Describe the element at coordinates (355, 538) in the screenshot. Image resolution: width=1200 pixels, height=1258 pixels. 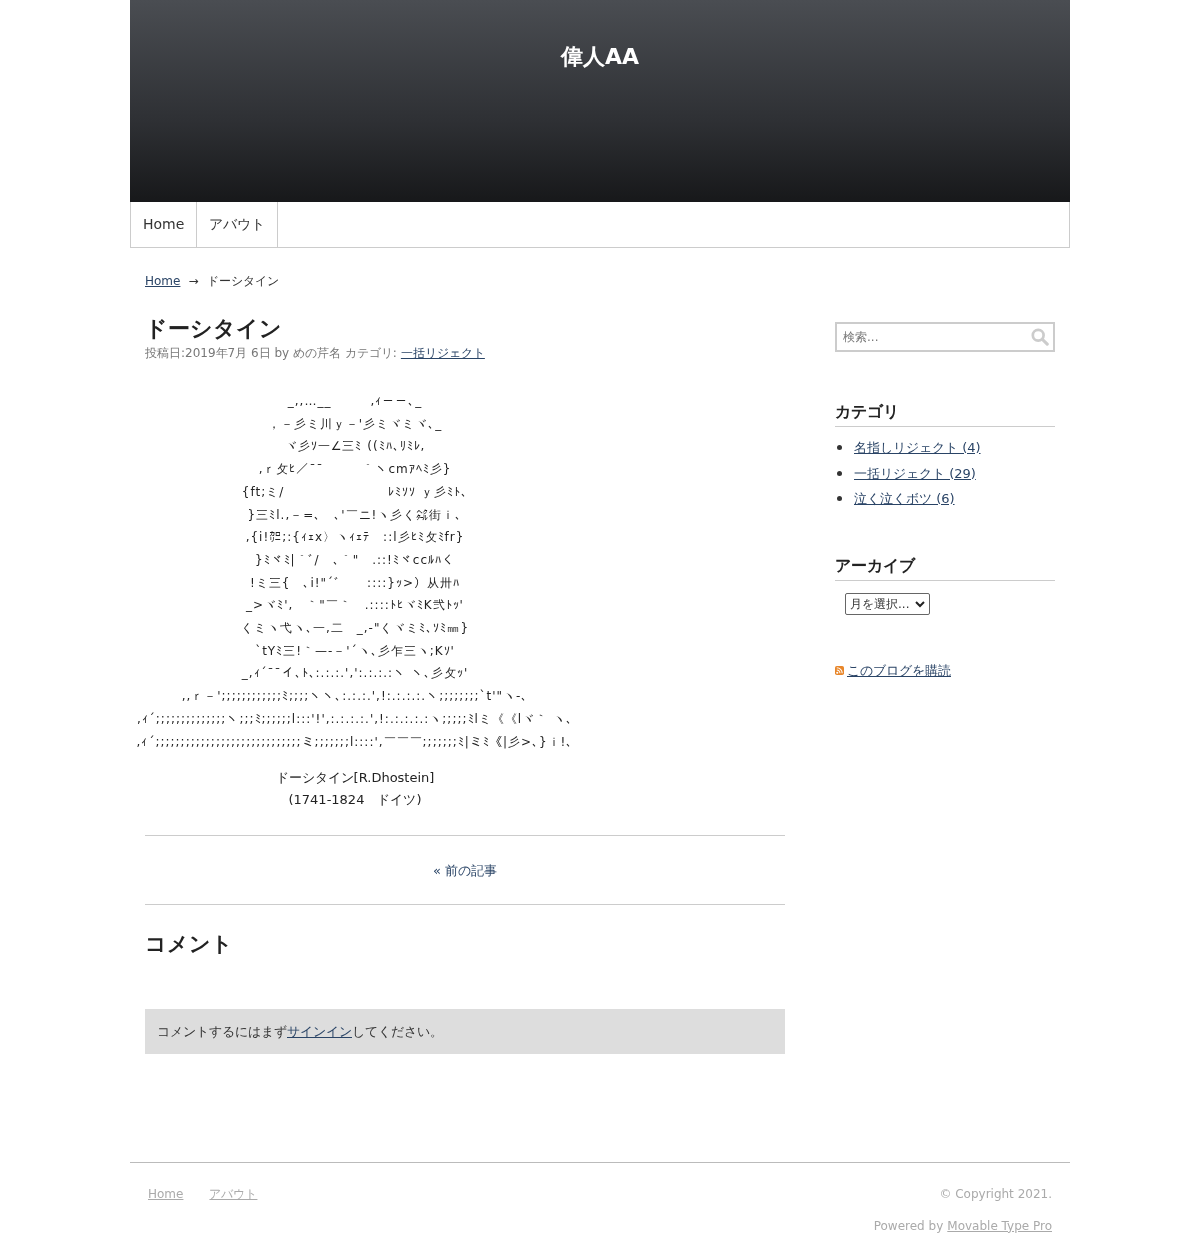
I see `ascii-art-line: ,{i!㌍;:{ｨｪx〉ヽｨｪﾃ ::l彡ﾋﾐ攵ﾐfr}` at that location.